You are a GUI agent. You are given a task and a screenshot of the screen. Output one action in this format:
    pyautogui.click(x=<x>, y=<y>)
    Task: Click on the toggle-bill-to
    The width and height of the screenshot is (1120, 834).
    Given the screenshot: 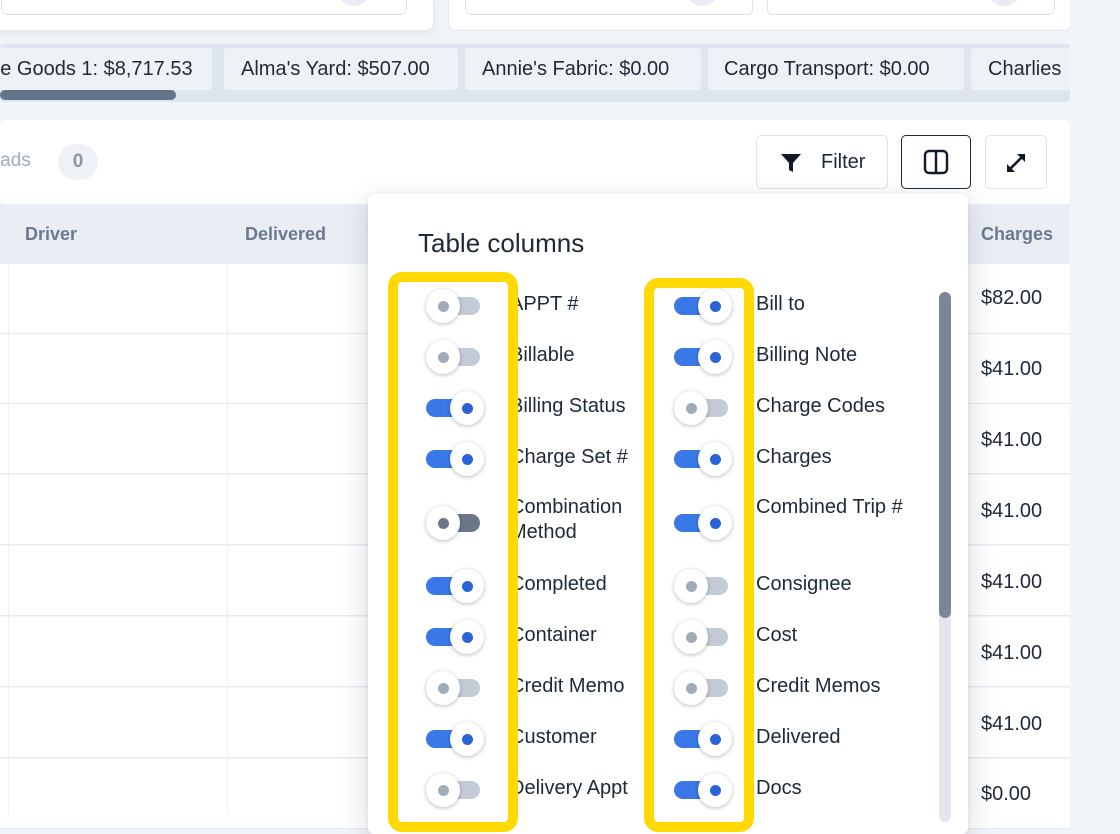 What is the action you would take?
    pyautogui.click(x=704, y=306)
    